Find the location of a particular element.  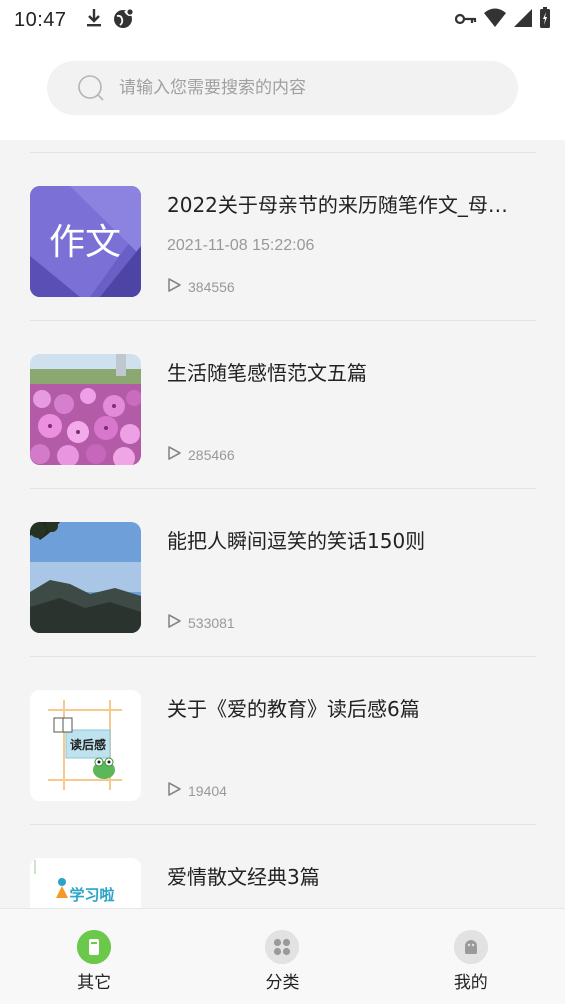

vpn-key-icon is located at coordinates (465, 20).